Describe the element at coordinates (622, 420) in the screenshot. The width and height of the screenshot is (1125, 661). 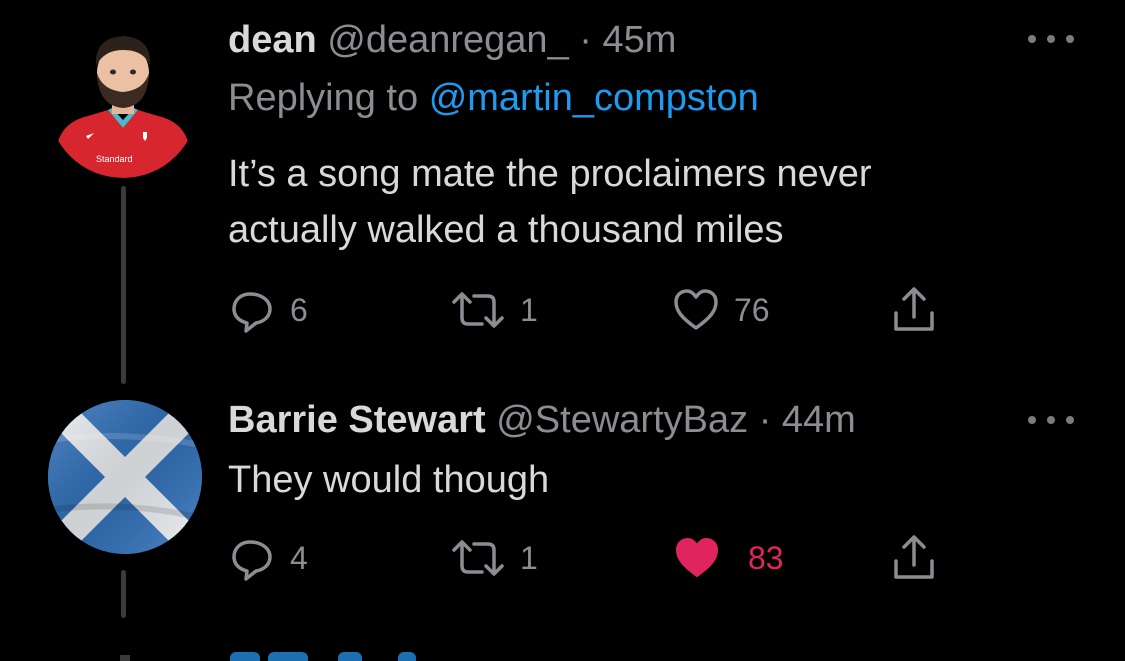
I see `handle: @StewartyBaz` at that location.